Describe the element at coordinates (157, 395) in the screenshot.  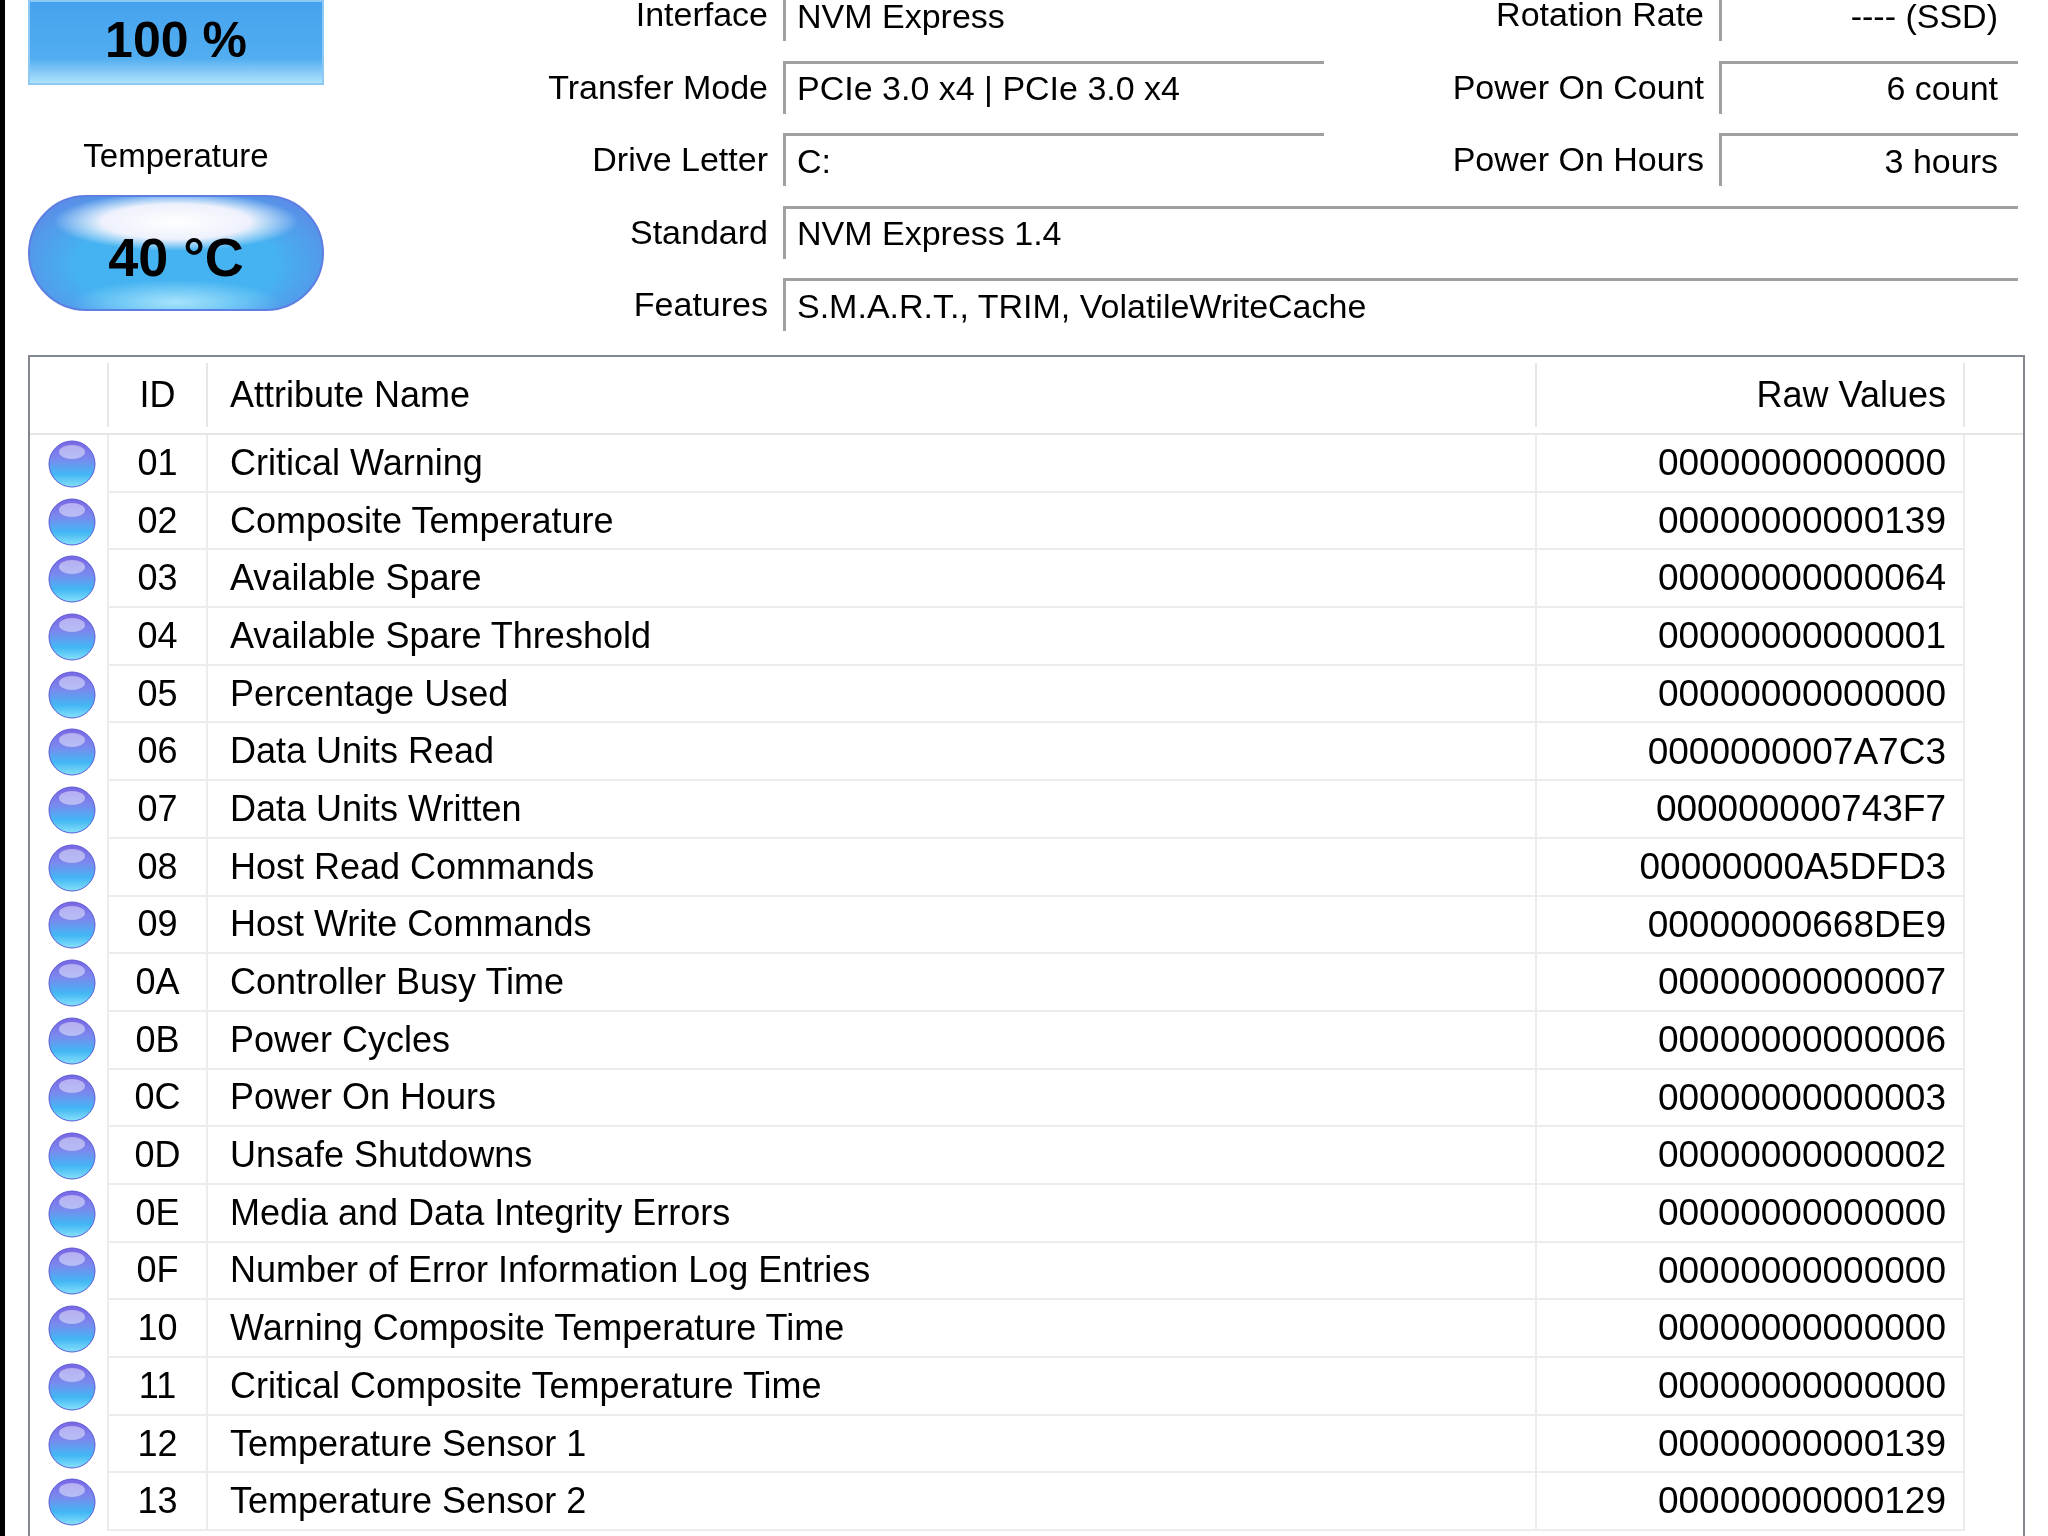
I see `column-header: ID` at that location.